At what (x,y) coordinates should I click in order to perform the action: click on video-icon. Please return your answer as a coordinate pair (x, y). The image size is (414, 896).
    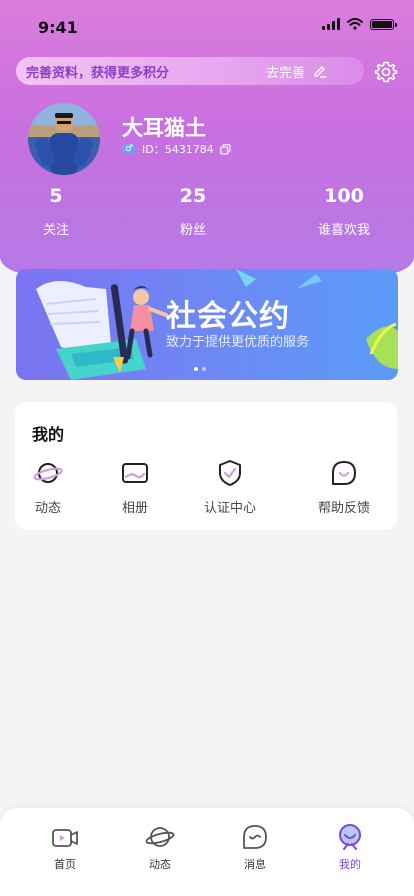
    Looking at the image, I should click on (65, 838).